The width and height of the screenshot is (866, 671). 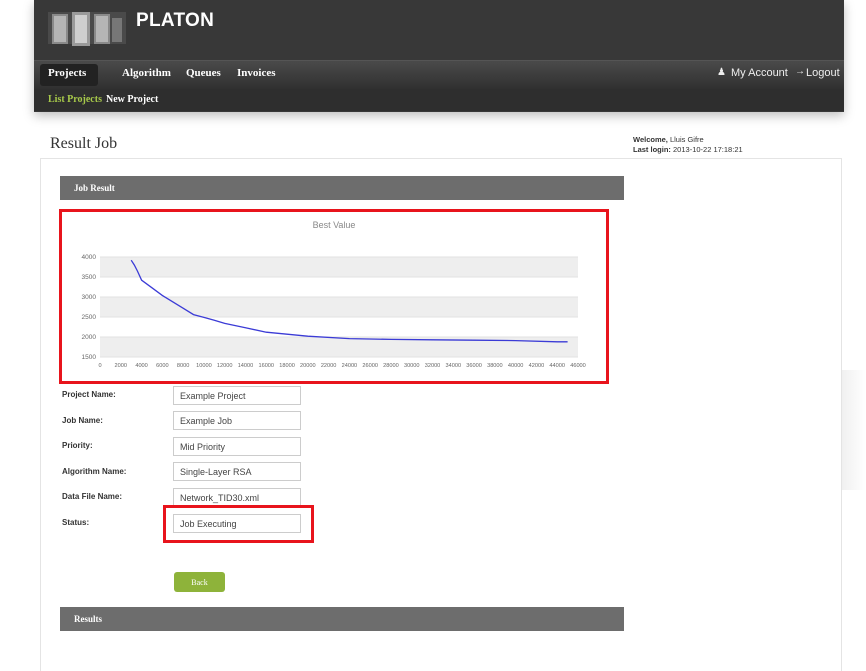 What do you see at coordinates (89, 277) in the screenshot?
I see `y-tick-label: 3500` at bounding box center [89, 277].